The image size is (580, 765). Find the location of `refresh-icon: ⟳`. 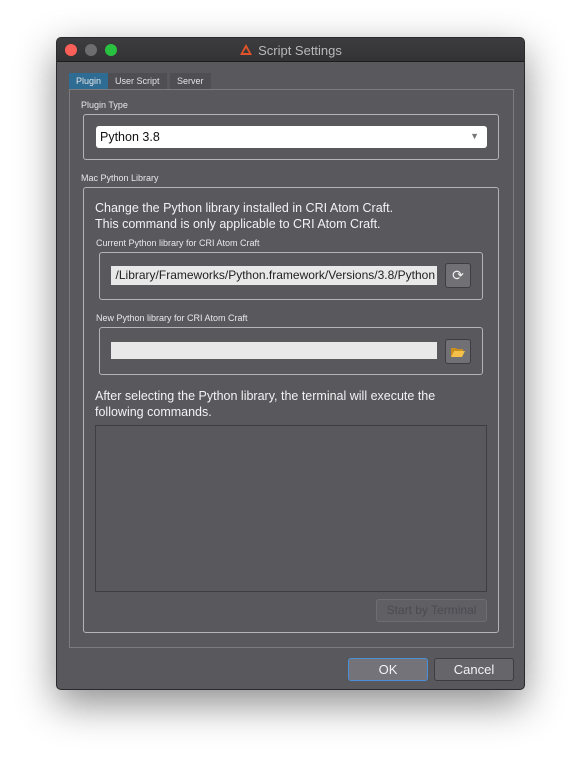

refresh-icon: ⟳ is located at coordinates (458, 275).